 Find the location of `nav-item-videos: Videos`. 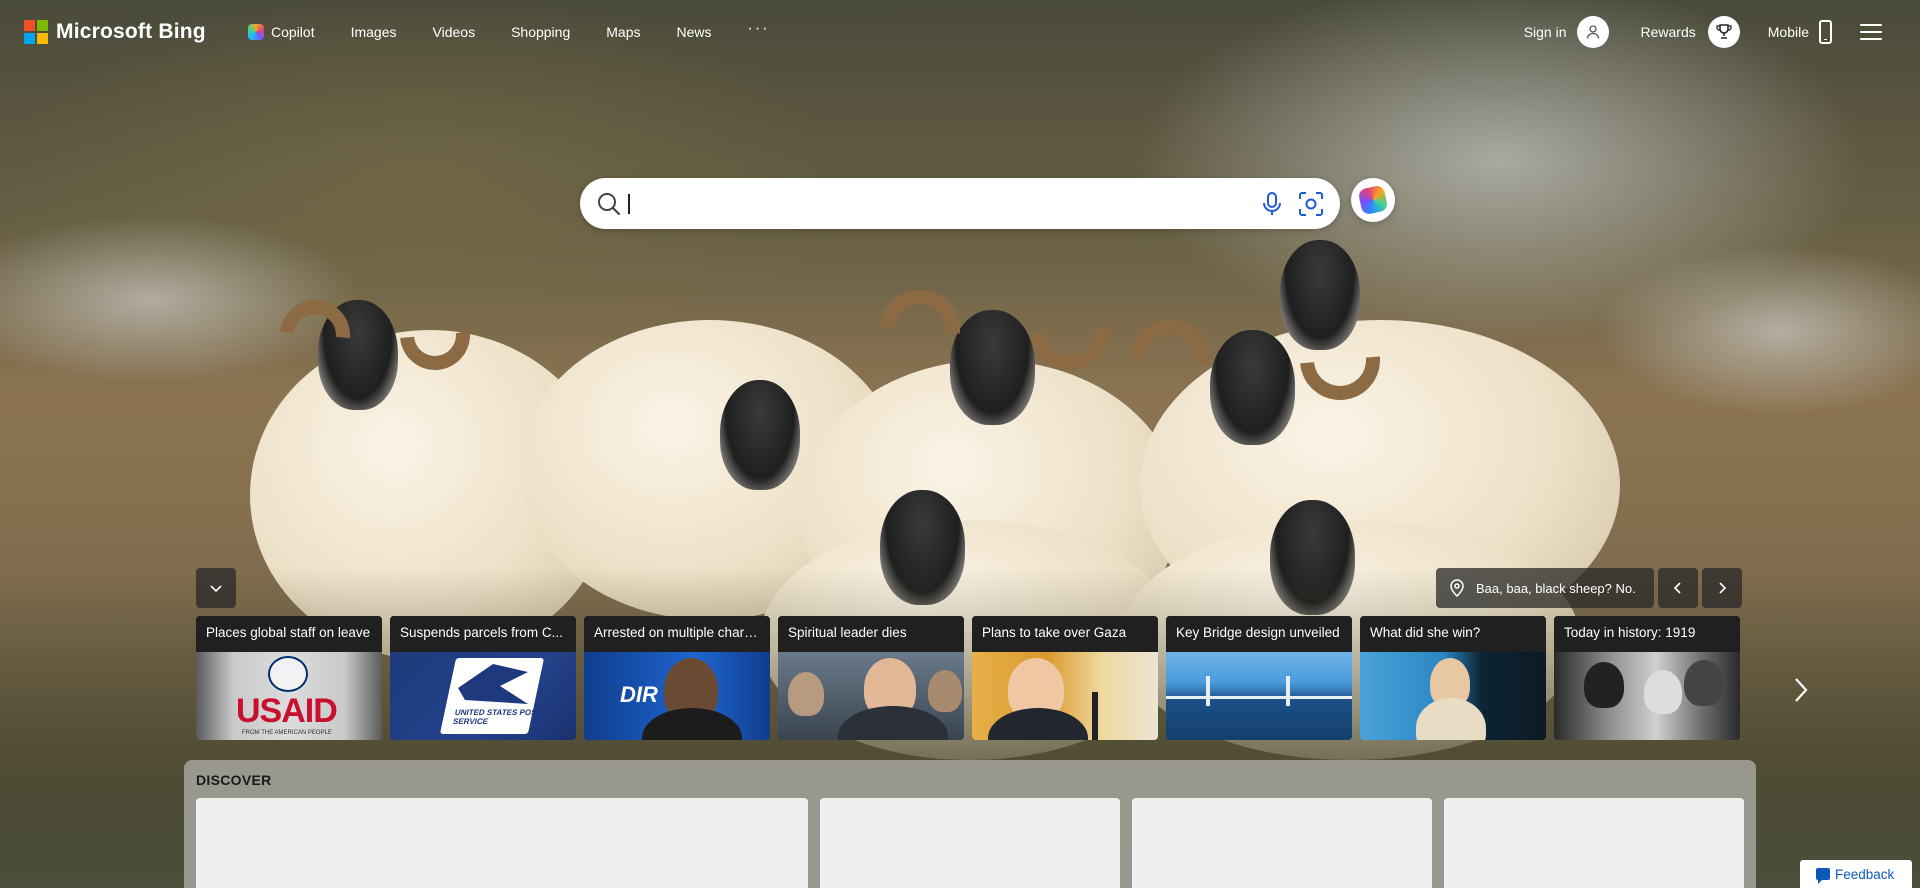

nav-item-videos: Videos is located at coordinates (454, 32).